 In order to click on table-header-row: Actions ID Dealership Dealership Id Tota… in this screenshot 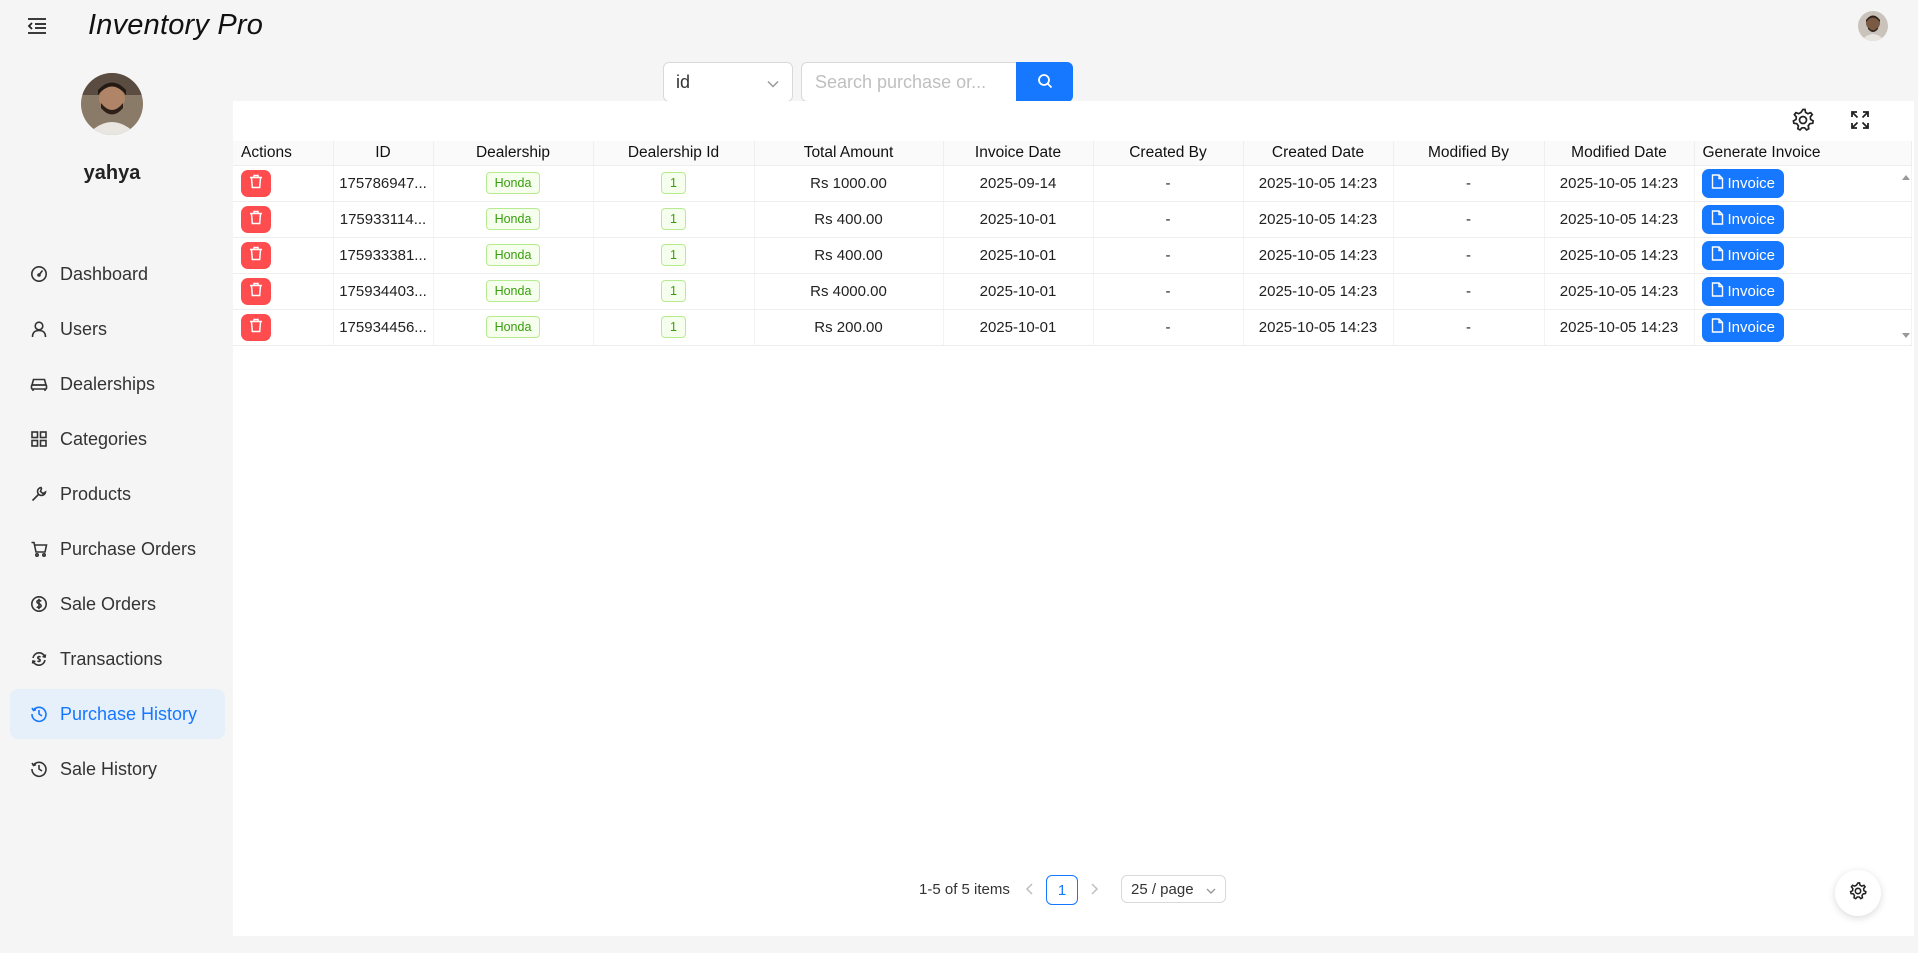, I will do `click(1072, 153)`.